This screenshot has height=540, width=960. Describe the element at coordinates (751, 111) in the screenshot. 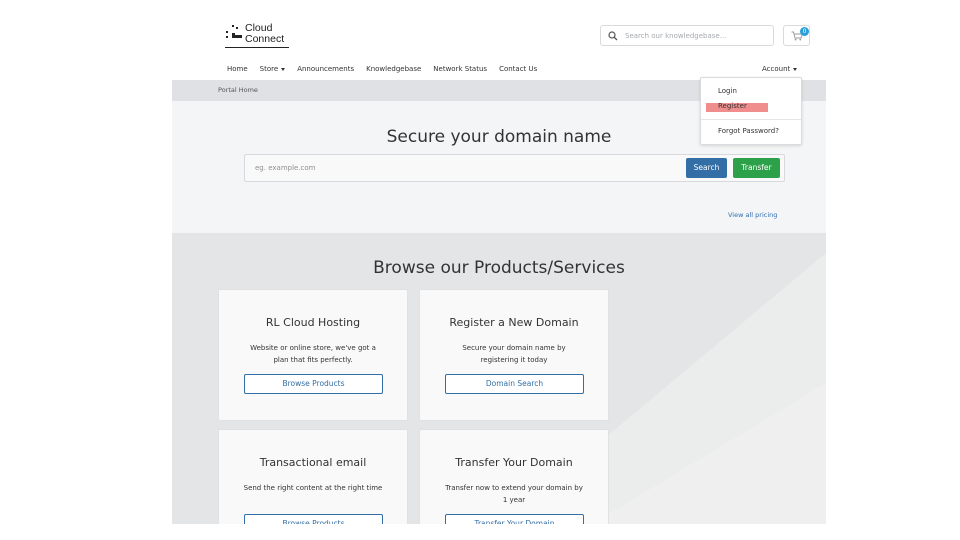

I see `account-dropdown-menu: Login Register Forgot Password?` at that location.